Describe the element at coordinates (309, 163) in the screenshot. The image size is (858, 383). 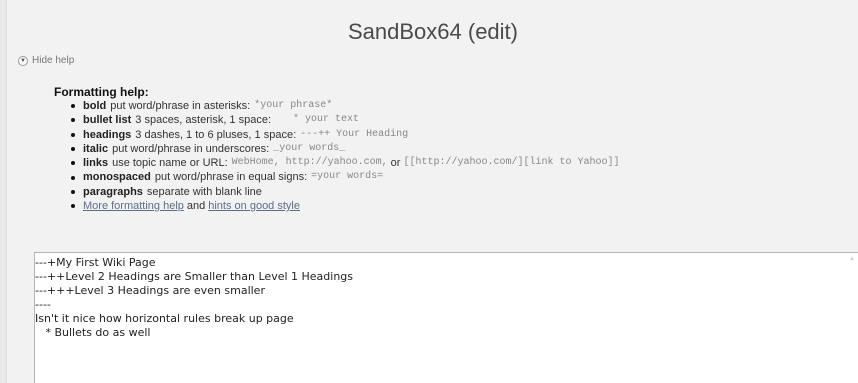
I see `help-code: WebHome, http://yahoo.com,` at that location.